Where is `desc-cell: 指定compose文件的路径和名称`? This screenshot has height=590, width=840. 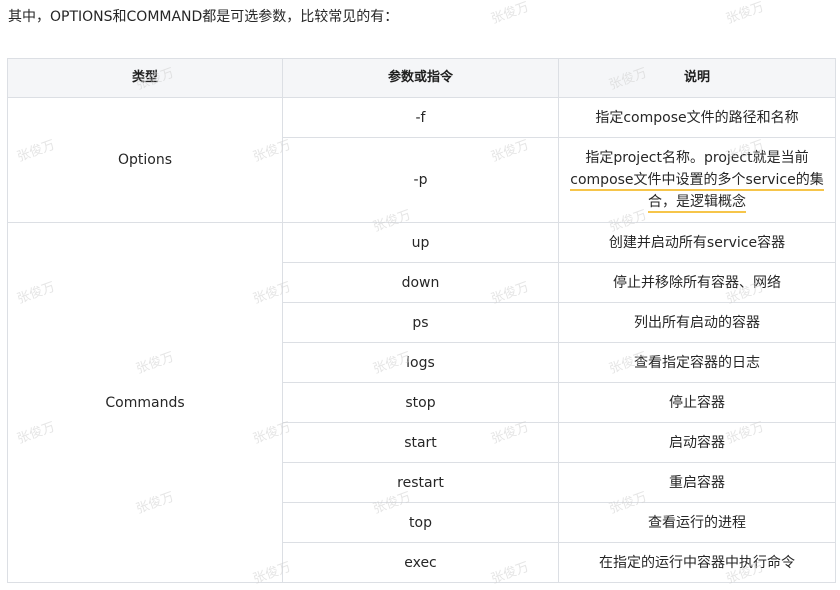
desc-cell: 指定compose文件的路径和名称 is located at coordinates (697, 117).